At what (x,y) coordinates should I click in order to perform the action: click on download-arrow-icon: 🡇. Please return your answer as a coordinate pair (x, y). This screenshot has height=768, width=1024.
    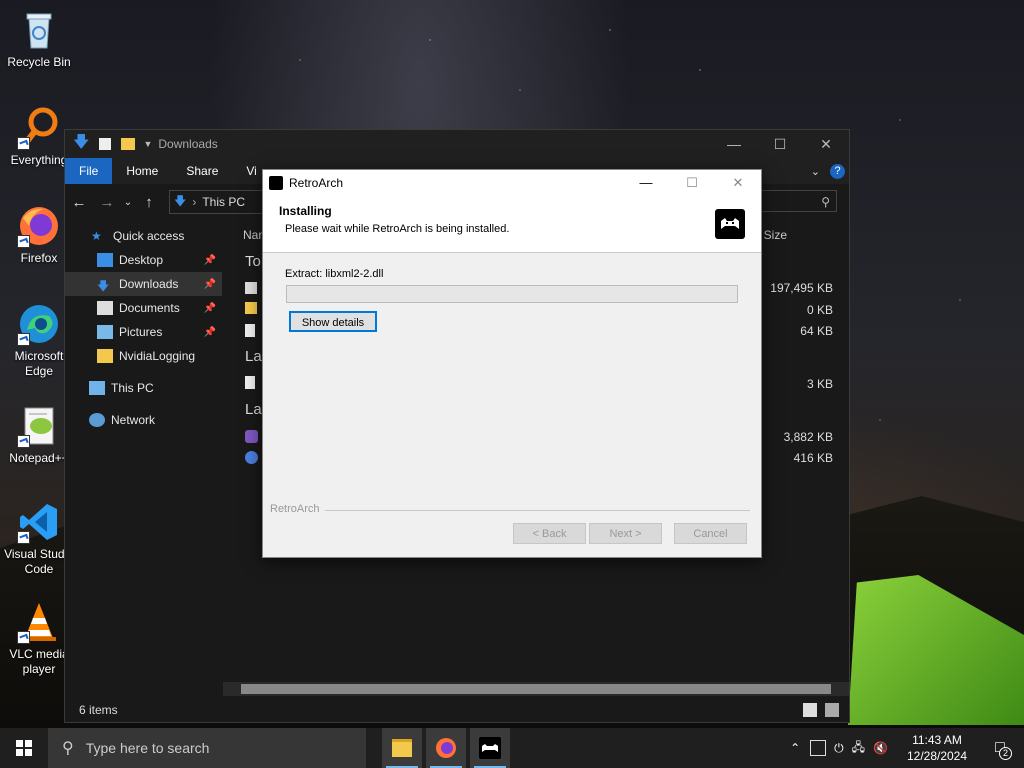
    Looking at the image, I should click on (81, 142).